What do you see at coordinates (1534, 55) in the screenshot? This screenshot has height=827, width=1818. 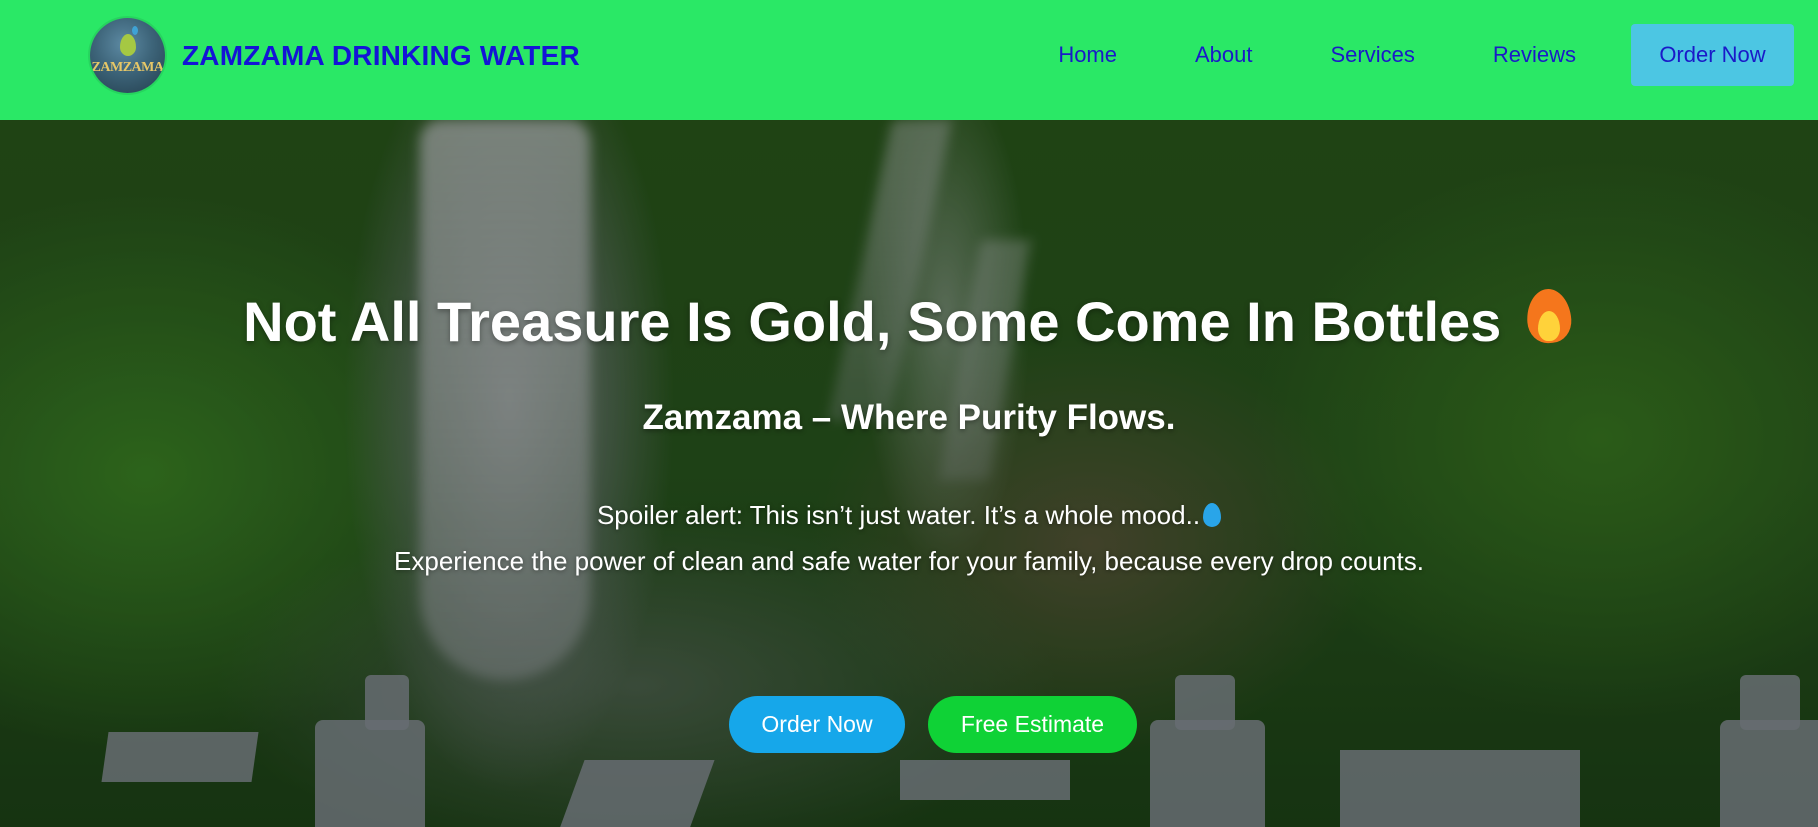 I see `nav-link-reviews: Reviews` at bounding box center [1534, 55].